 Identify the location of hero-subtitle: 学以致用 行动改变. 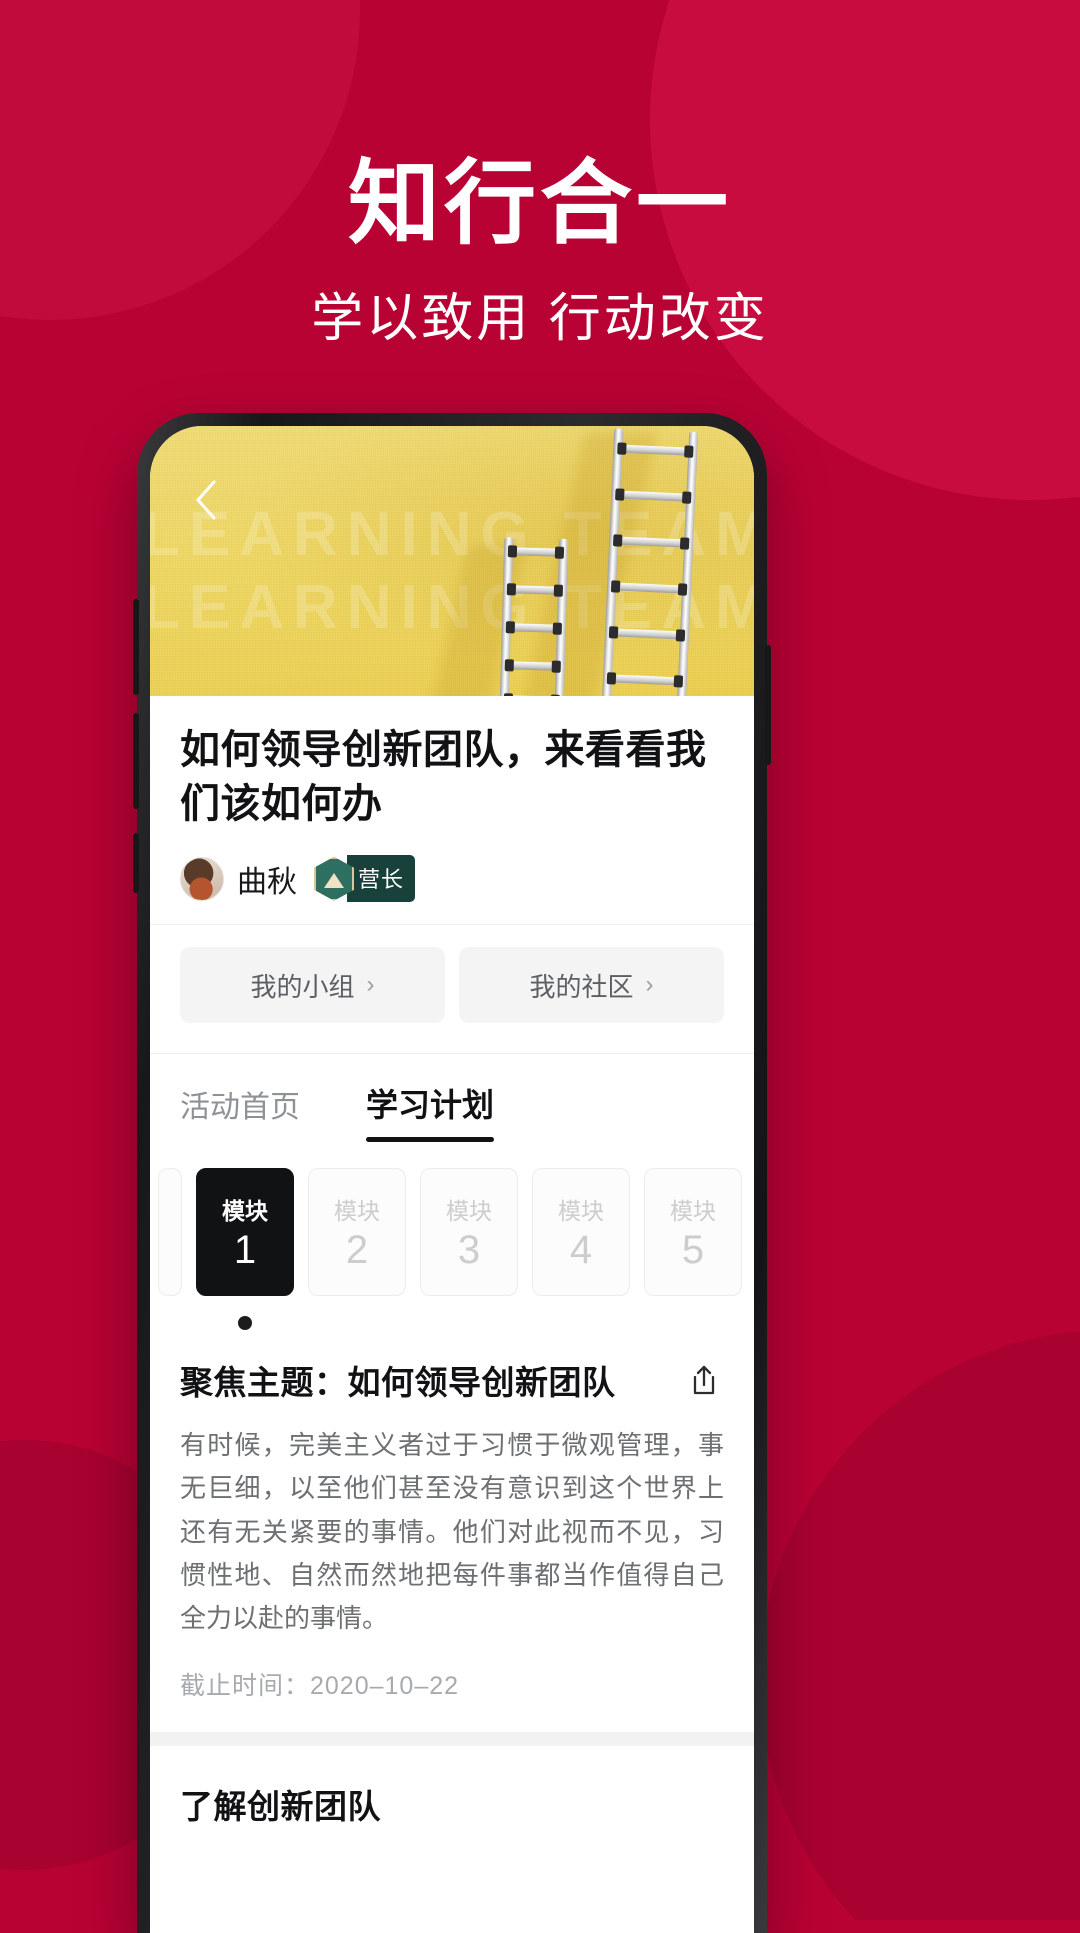
(540, 319).